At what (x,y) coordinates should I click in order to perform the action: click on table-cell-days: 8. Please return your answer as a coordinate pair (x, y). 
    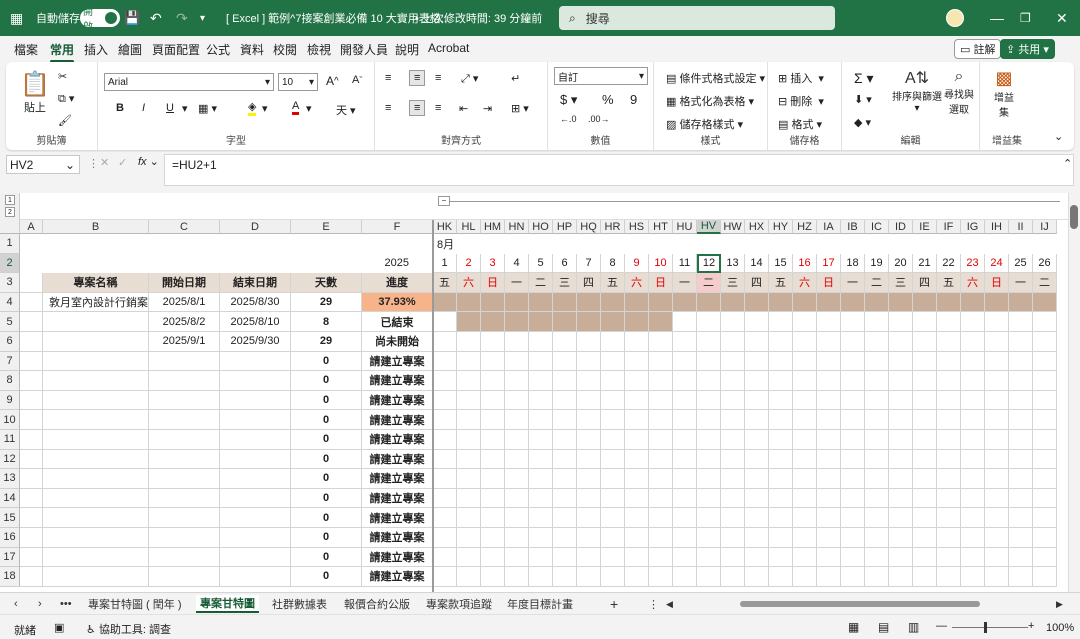
    Looking at the image, I should click on (326, 322).